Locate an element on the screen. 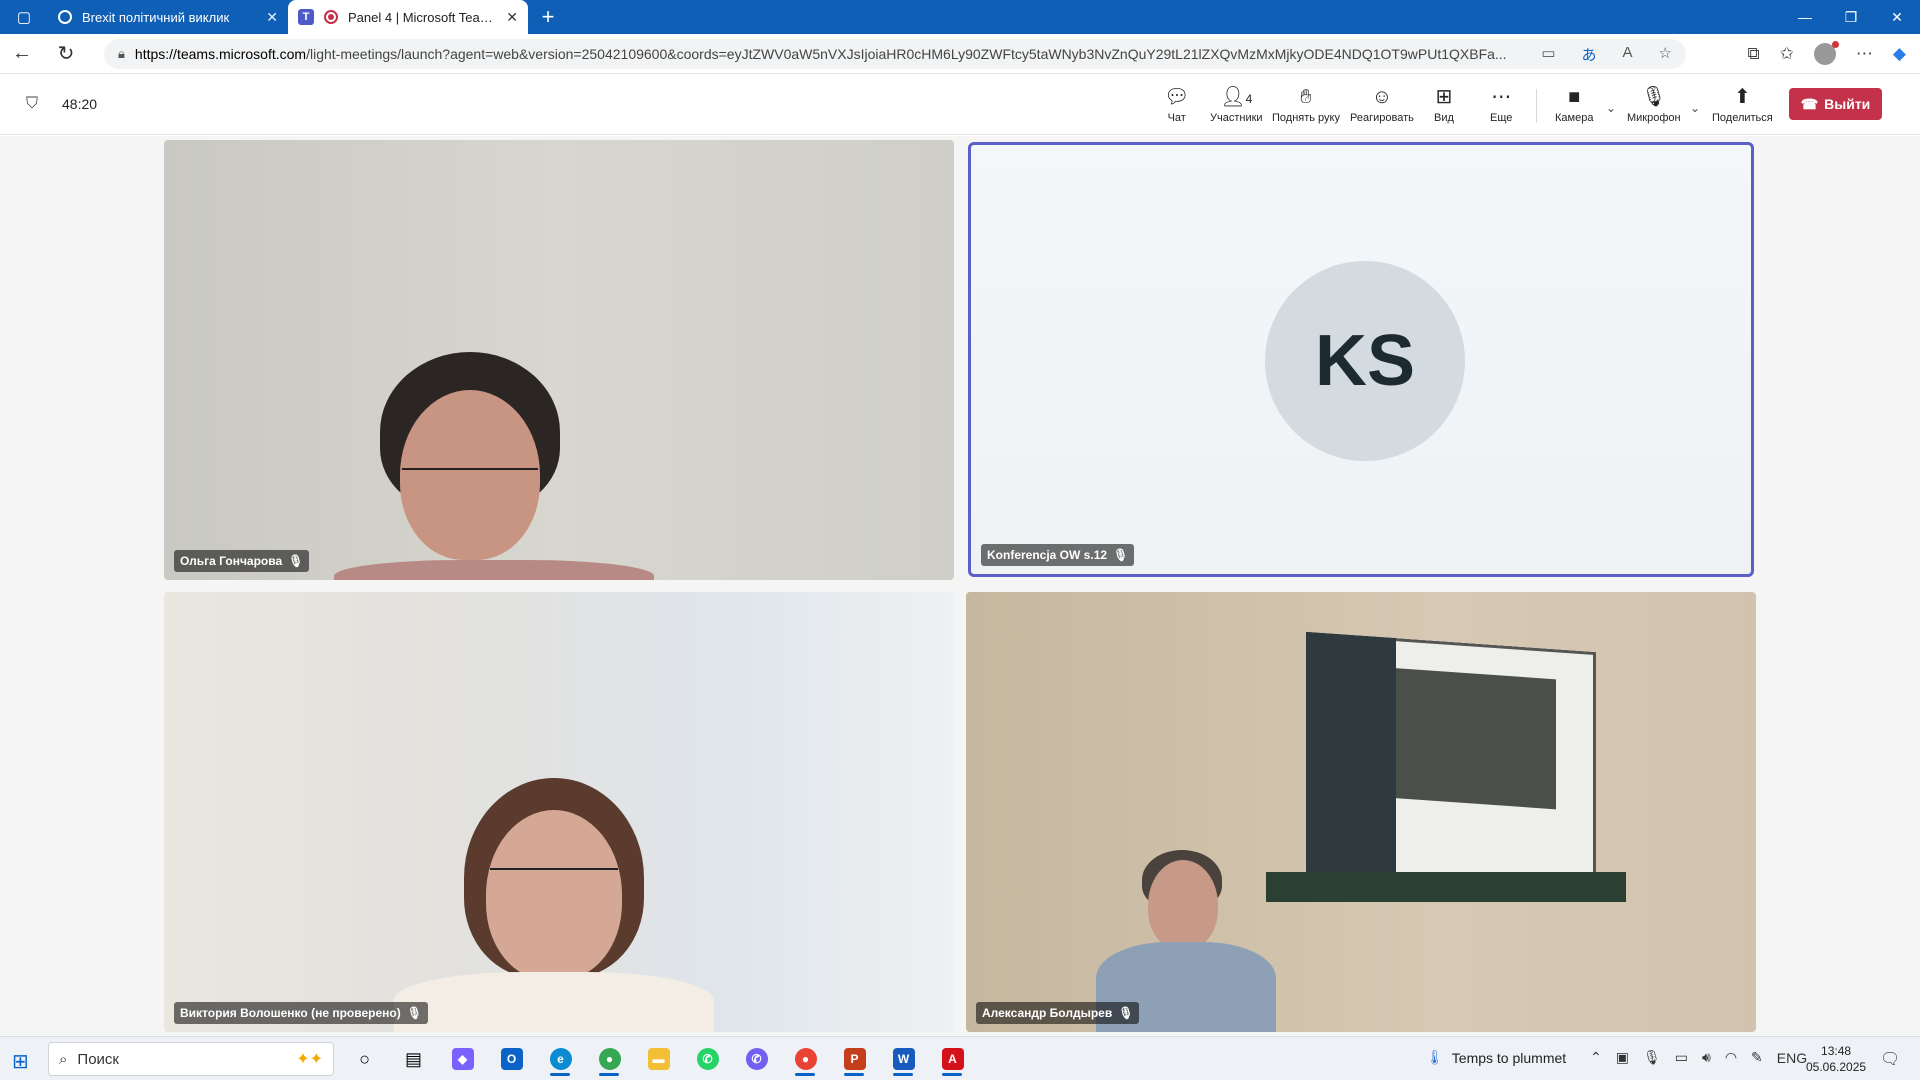 The image size is (1920, 1080). camera-permission-icon: ▭ is located at coordinates (1548, 54).